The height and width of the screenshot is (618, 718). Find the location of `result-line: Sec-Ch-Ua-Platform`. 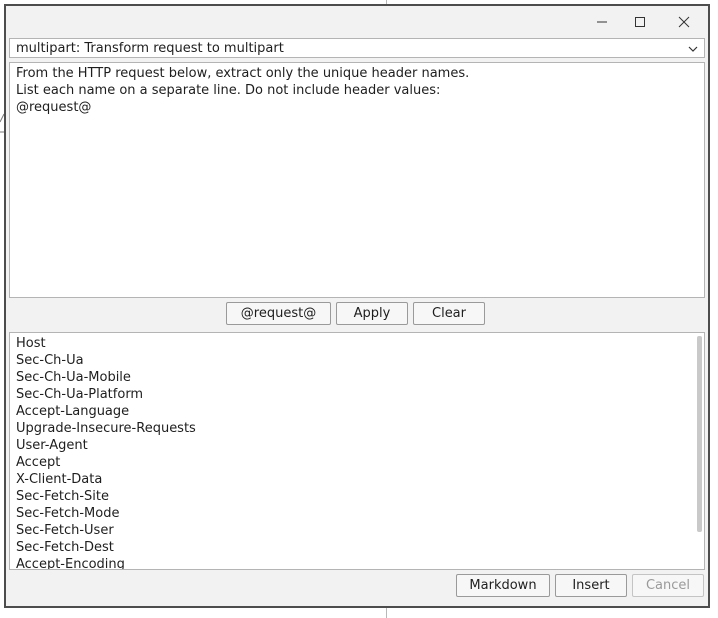

result-line: Sec-Ch-Ua-Platform is located at coordinates (80, 394).